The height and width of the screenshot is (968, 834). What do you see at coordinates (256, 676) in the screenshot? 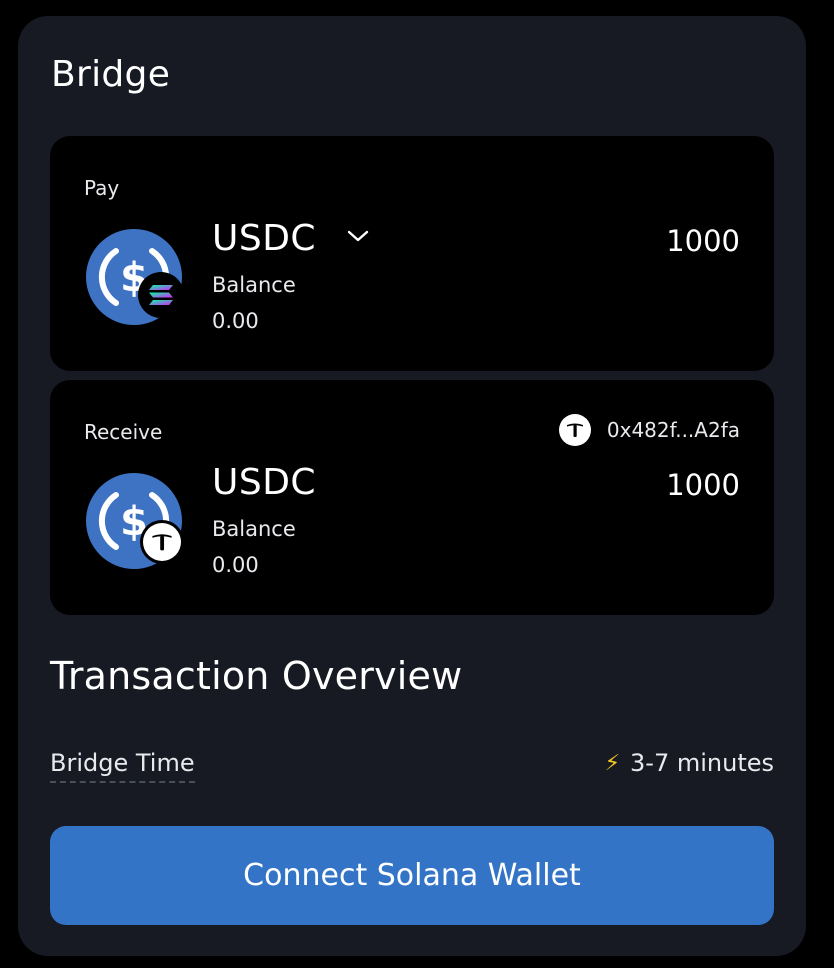
I see `overview-title: Transaction Overview` at bounding box center [256, 676].